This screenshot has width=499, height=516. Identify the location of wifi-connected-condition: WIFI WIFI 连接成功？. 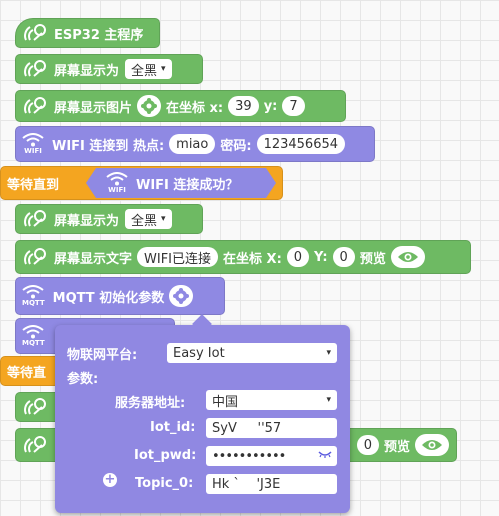
(181, 183).